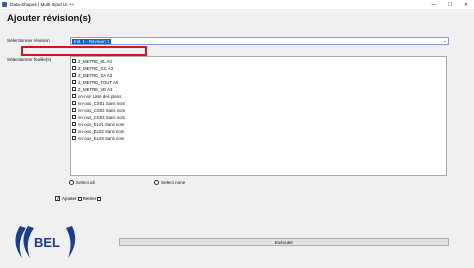 The image size is (474, 268). I want to click on list-item: Z_METRE_SA A3, so click(92, 75).